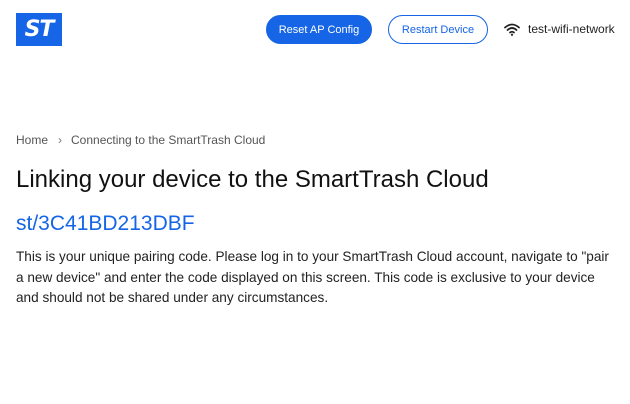  I want to click on reset-ap-config-button: Reset AP Config, so click(319, 29).